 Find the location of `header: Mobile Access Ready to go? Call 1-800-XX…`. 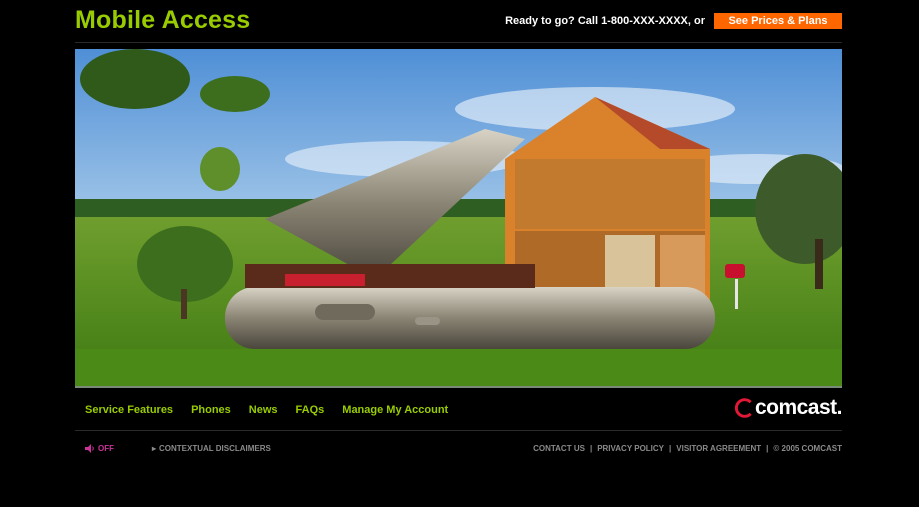

header: Mobile Access Ready to go? Call 1-800-XX… is located at coordinates (458, 21).